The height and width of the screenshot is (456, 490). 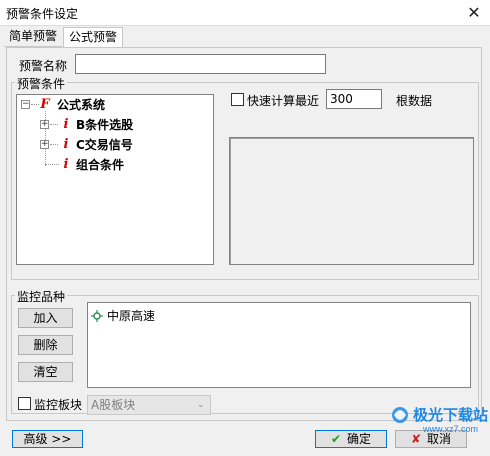 What do you see at coordinates (351, 201) in the screenshot?
I see `formula-preview-pane` at bounding box center [351, 201].